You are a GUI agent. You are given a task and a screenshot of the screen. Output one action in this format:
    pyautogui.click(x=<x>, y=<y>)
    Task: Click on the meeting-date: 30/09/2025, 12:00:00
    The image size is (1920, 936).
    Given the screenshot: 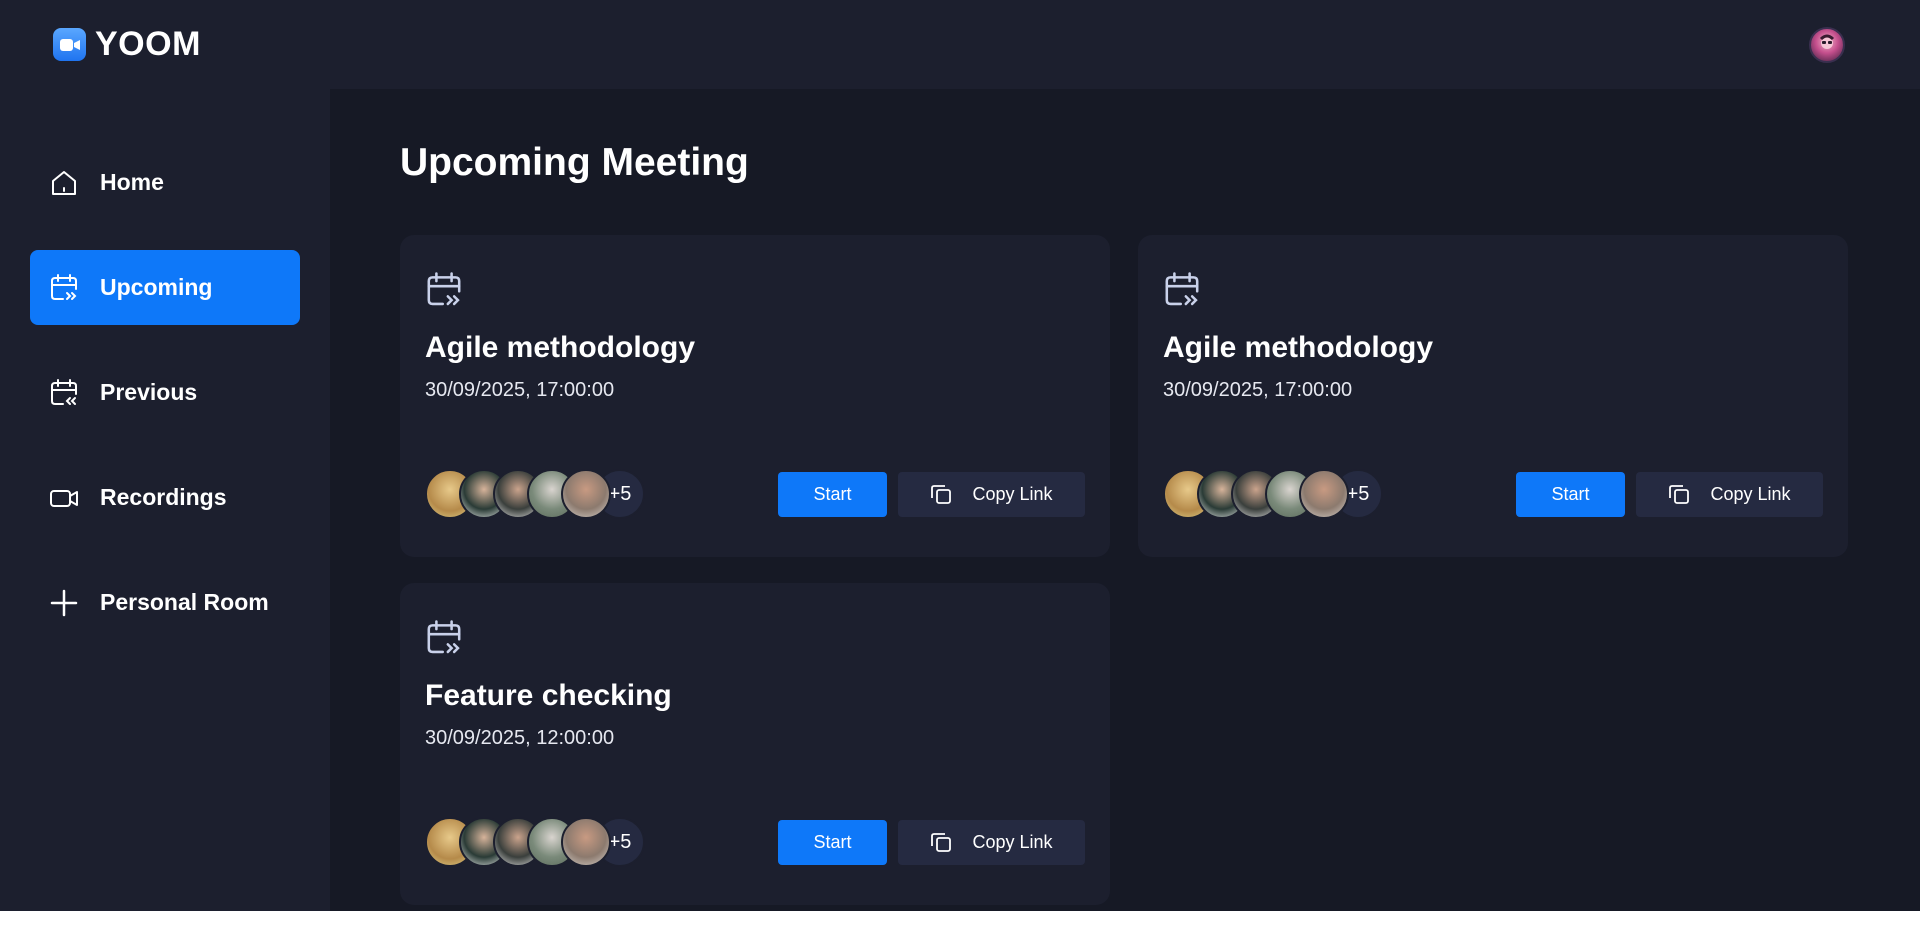 What is the action you would take?
    pyautogui.click(x=520, y=738)
    